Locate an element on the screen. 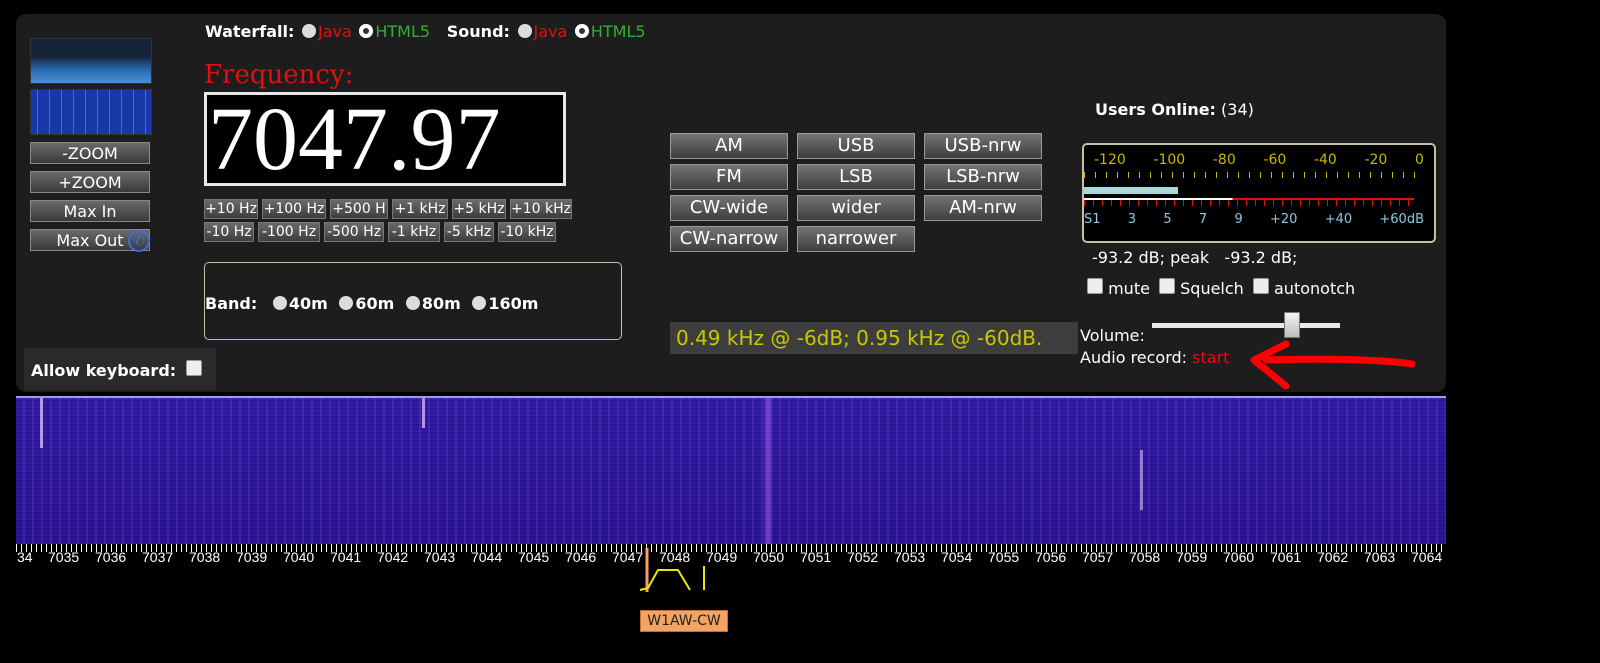  band-label: Band: is located at coordinates (231, 303).